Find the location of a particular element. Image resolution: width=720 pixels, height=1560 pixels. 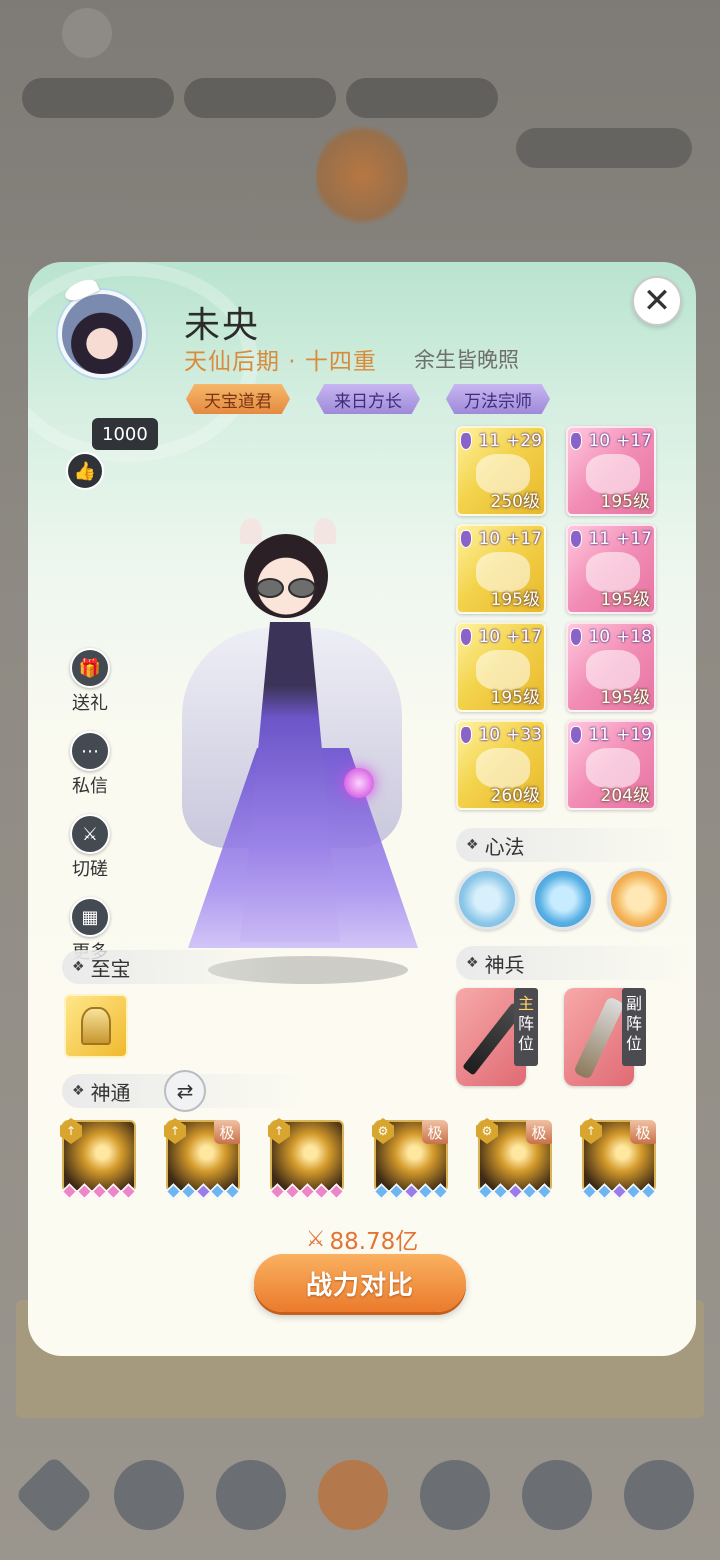

player-name: 未央 is located at coordinates (222, 325).